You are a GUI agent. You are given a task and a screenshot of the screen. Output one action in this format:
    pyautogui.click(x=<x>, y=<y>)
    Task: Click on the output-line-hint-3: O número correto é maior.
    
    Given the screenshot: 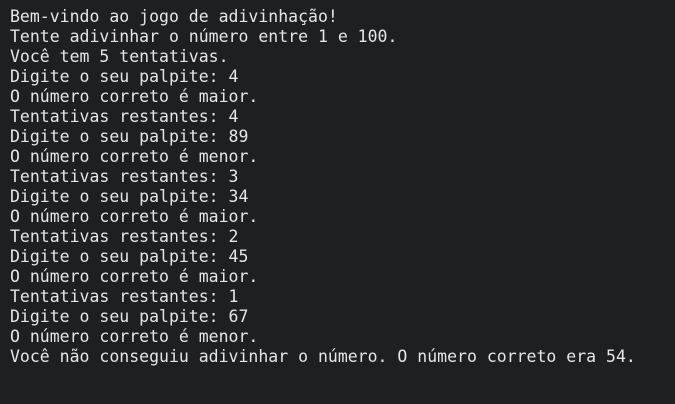 What is the action you would take?
    pyautogui.click(x=134, y=216)
    